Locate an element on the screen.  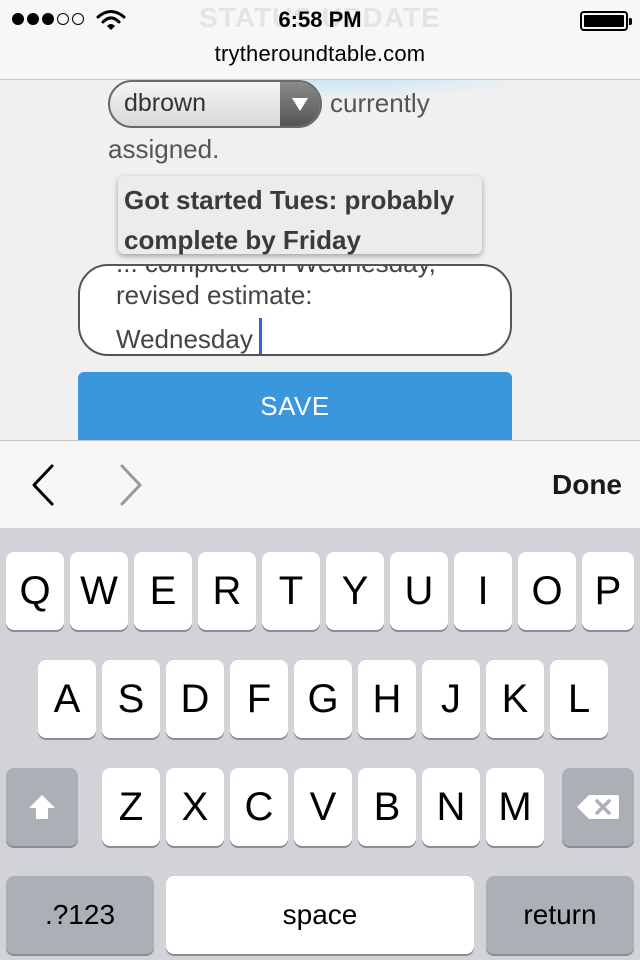
key-o: O is located at coordinates (547, 591).